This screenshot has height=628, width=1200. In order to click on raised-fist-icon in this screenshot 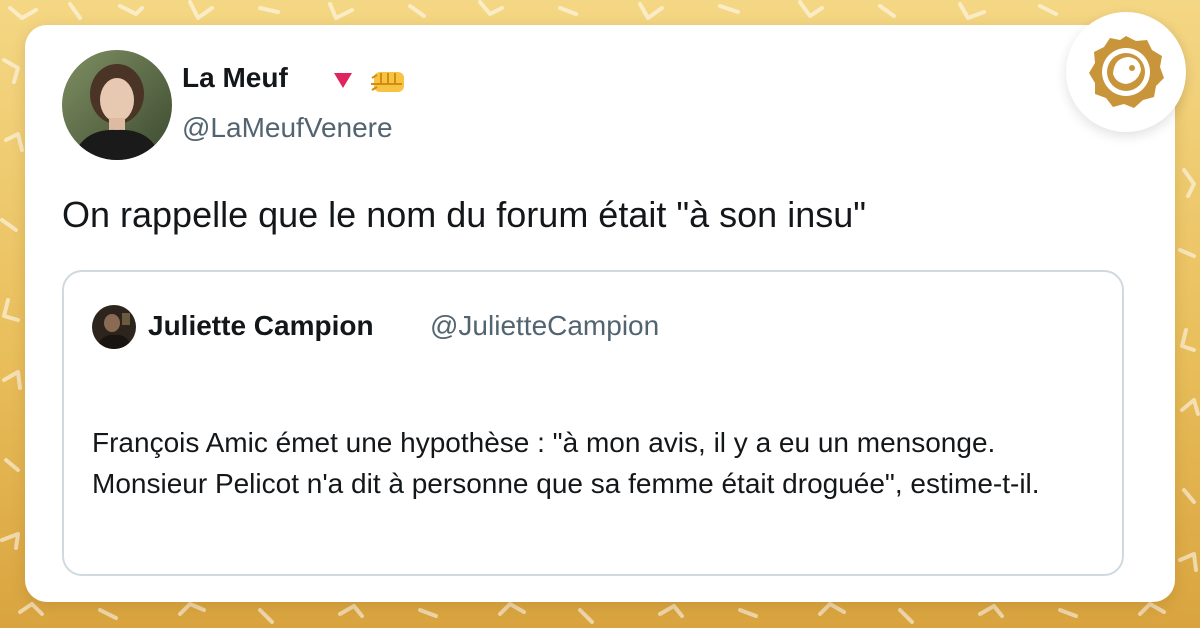, I will do `click(387, 82)`.